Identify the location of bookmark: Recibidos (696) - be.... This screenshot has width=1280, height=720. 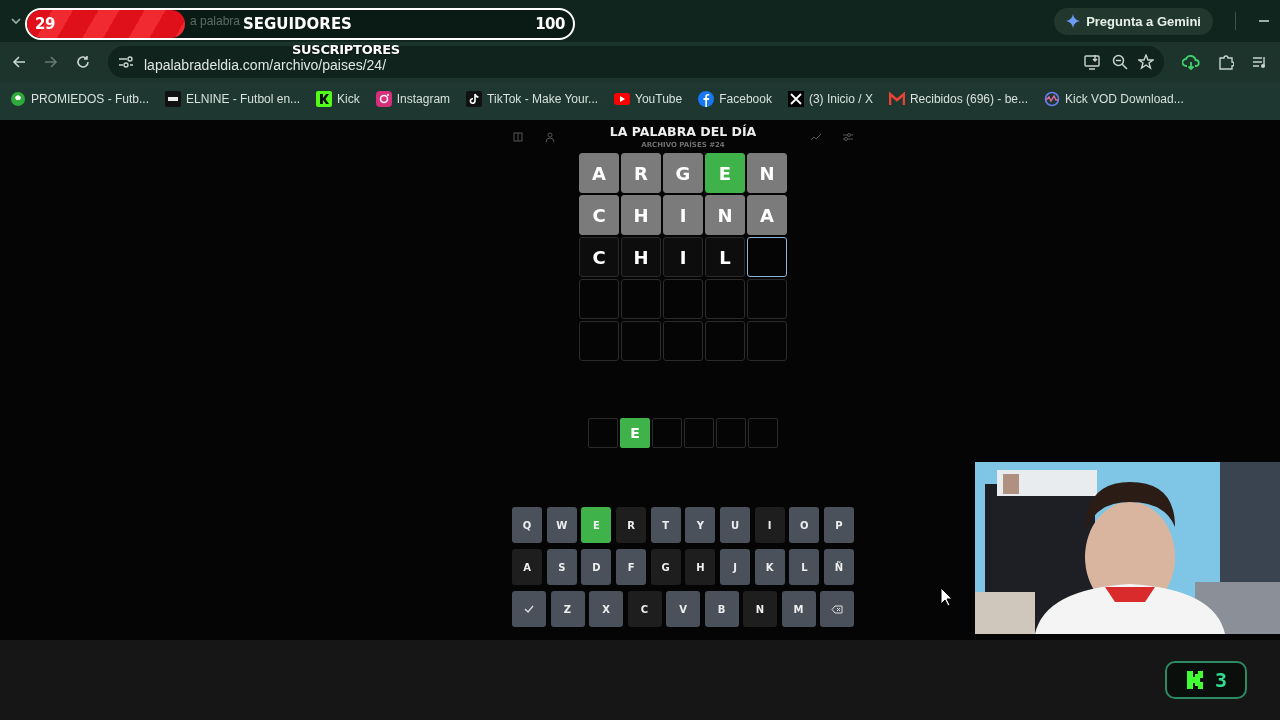
(958, 99).